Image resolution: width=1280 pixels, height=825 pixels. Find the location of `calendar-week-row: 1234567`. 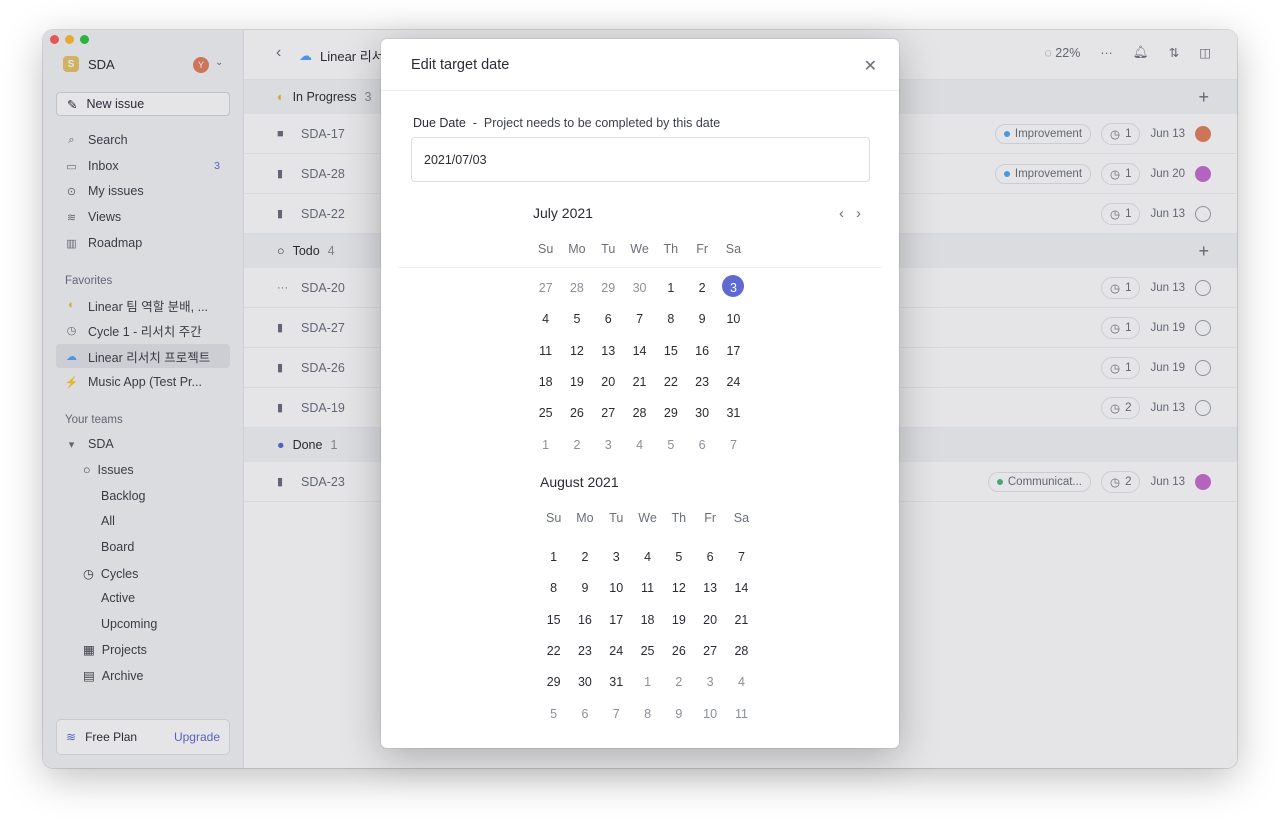

calendar-week-row: 1234567 is located at coordinates (639, 445).